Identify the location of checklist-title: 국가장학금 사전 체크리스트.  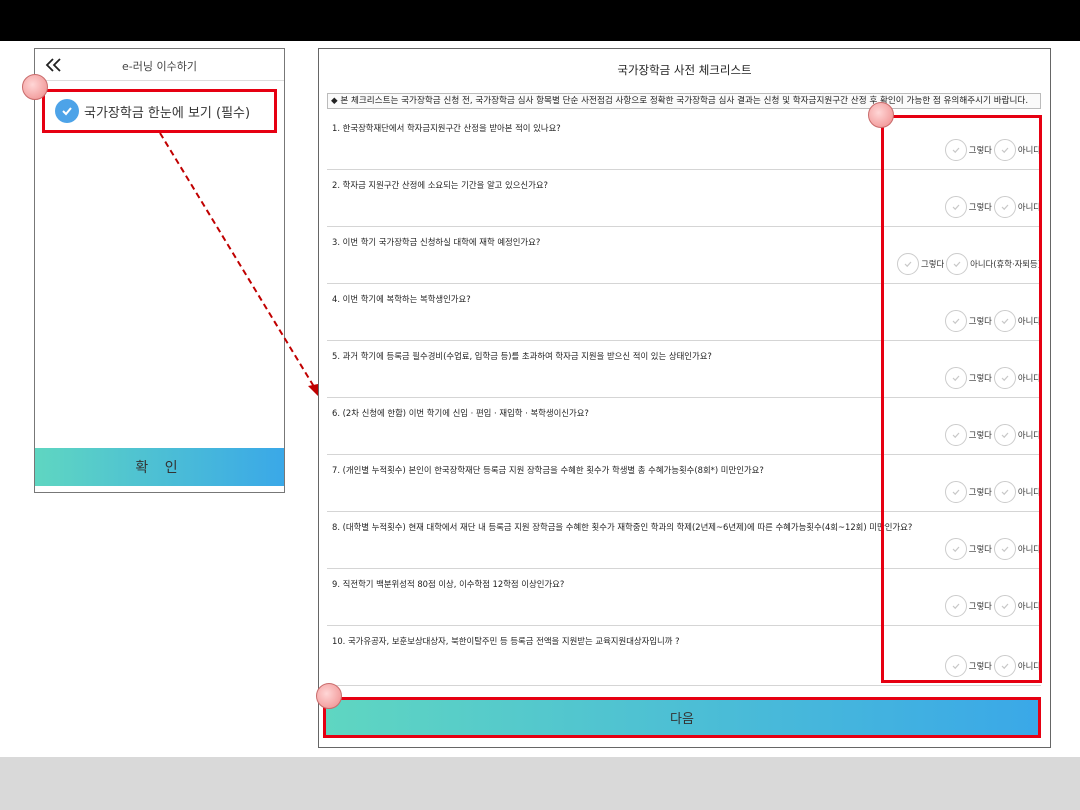
(684, 70).